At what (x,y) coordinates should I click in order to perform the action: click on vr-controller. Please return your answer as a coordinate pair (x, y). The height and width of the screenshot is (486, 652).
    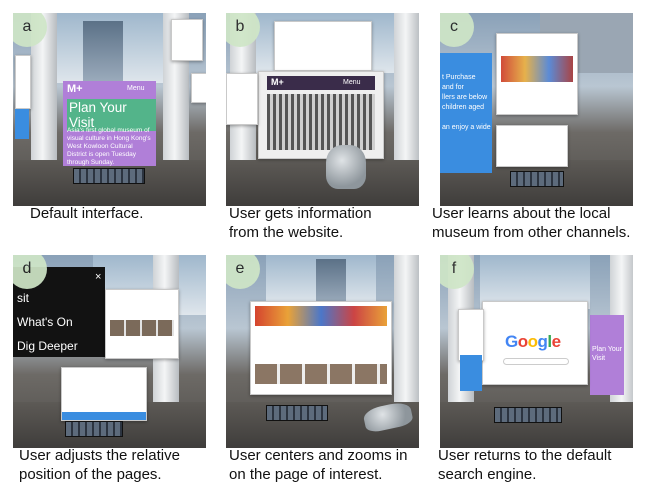
    Looking at the image, I should click on (346, 167).